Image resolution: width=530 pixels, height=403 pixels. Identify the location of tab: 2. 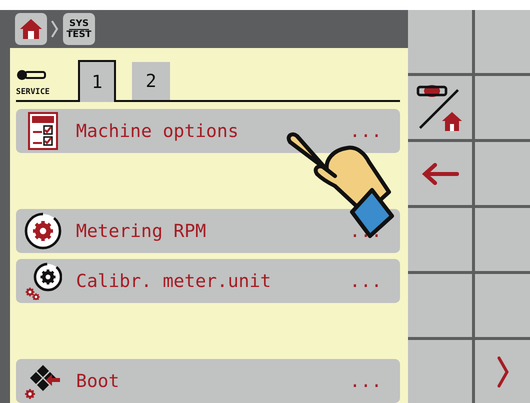
(151, 81).